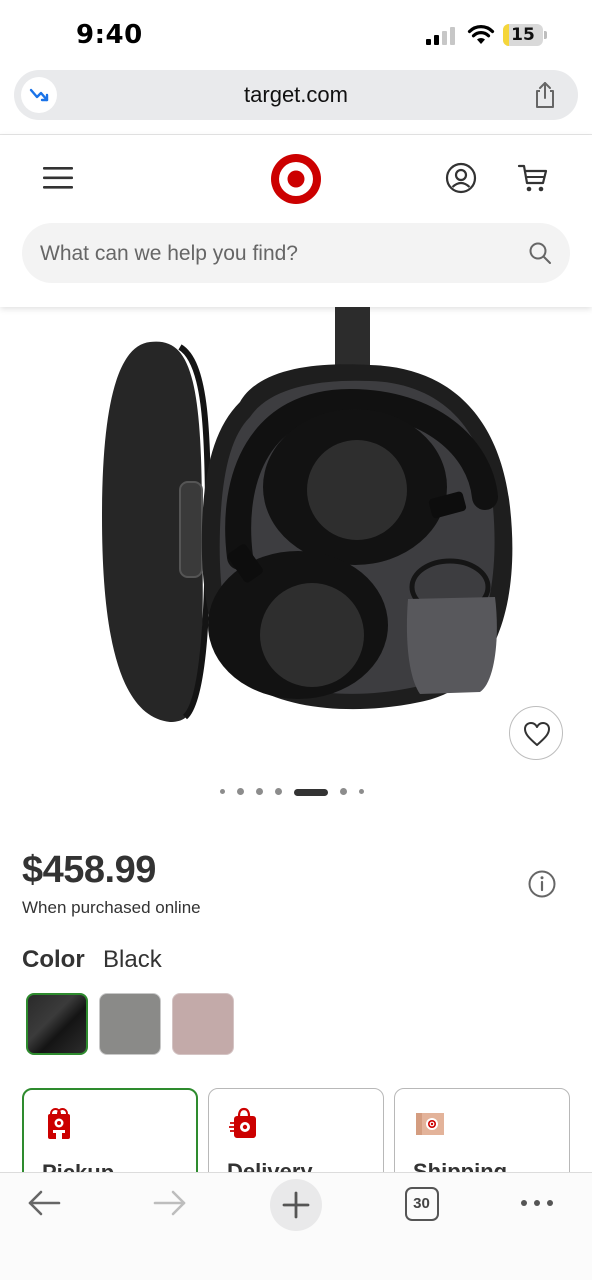 The height and width of the screenshot is (1280, 592). I want to click on browser-toolbar: 30, so click(296, 1226).